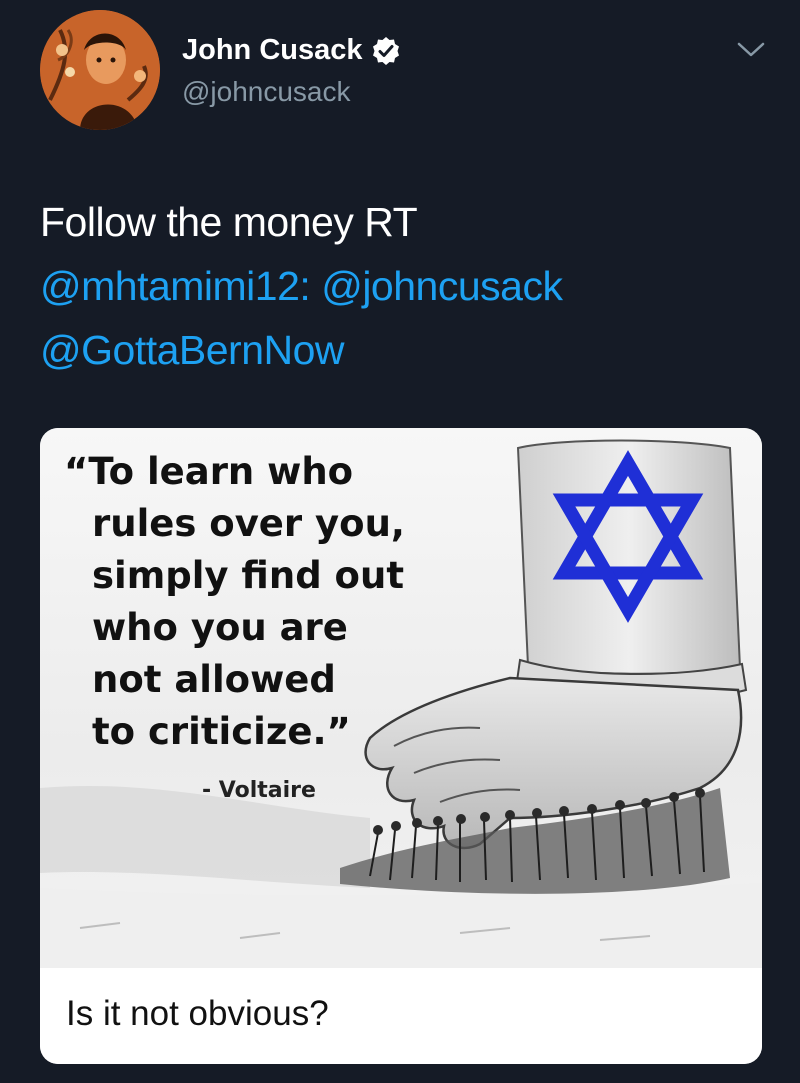 This screenshot has height=1083, width=800. I want to click on author-display-name: John Cusack, so click(272, 50).